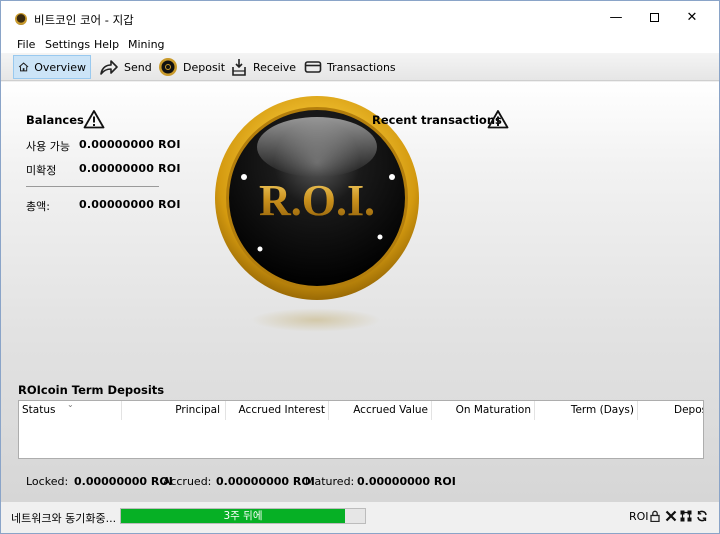 Image resolution: width=720 pixels, height=534 pixels. What do you see at coordinates (48, 146) in the screenshot?
I see `available-label: 사용 가능` at bounding box center [48, 146].